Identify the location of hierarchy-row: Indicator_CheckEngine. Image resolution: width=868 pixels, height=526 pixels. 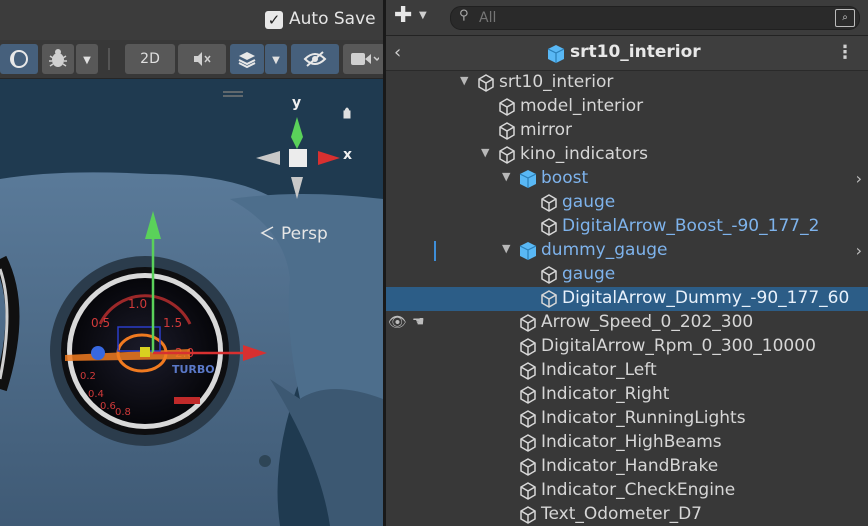
(627, 491).